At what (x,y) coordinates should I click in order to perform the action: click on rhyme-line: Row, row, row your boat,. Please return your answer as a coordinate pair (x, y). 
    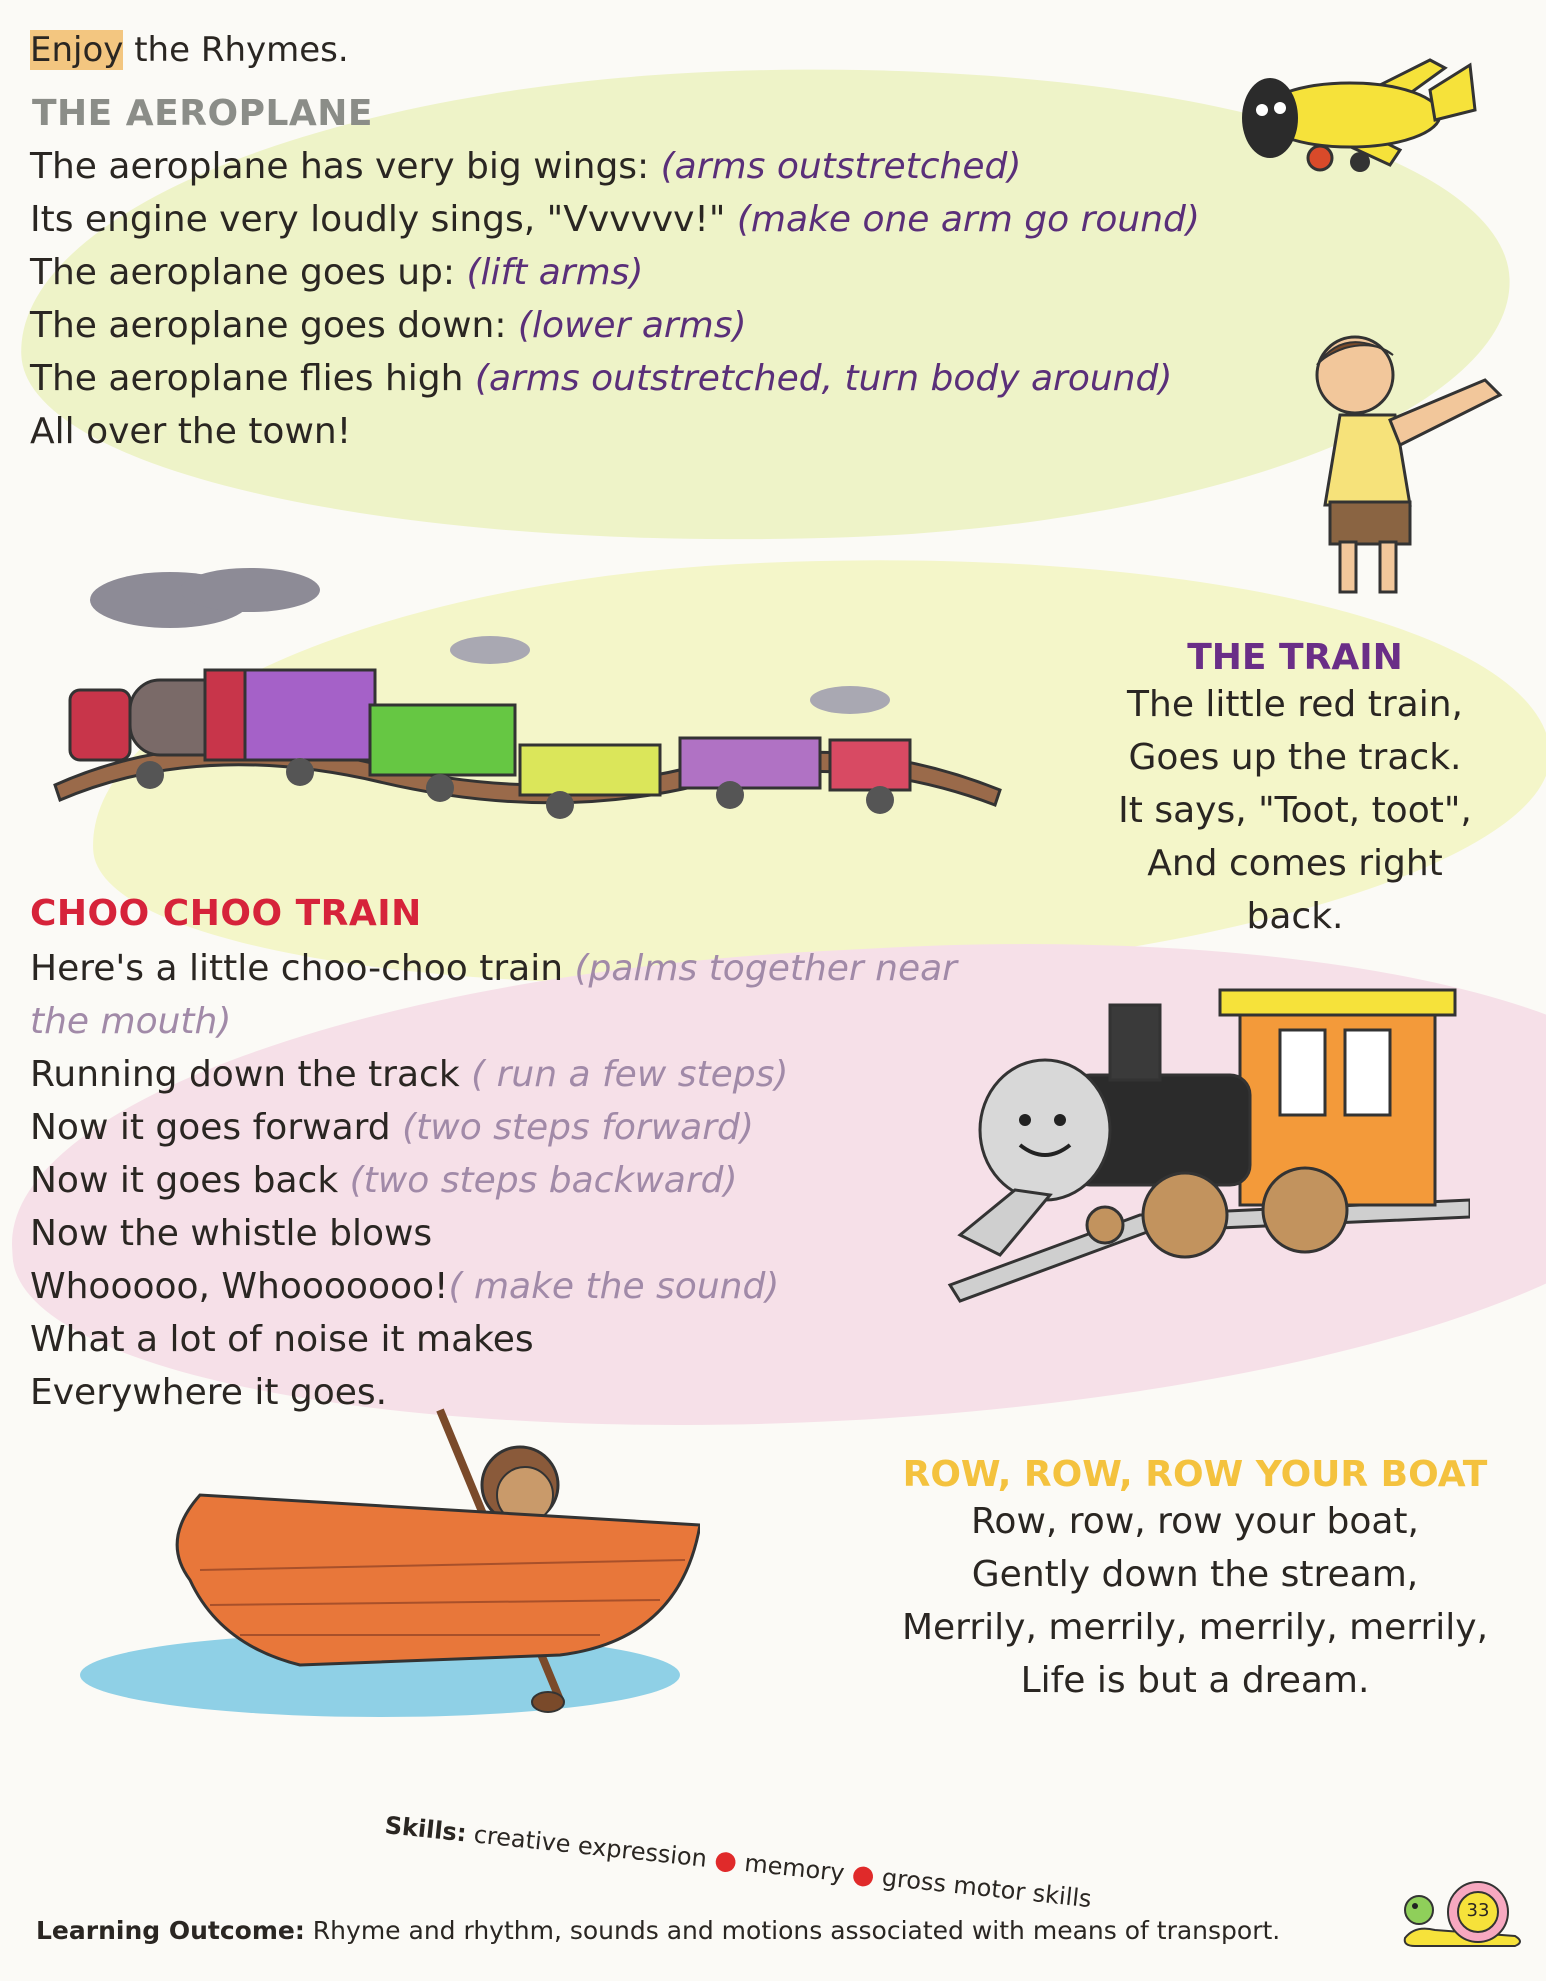
    Looking at the image, I should click on (1195, 1521).